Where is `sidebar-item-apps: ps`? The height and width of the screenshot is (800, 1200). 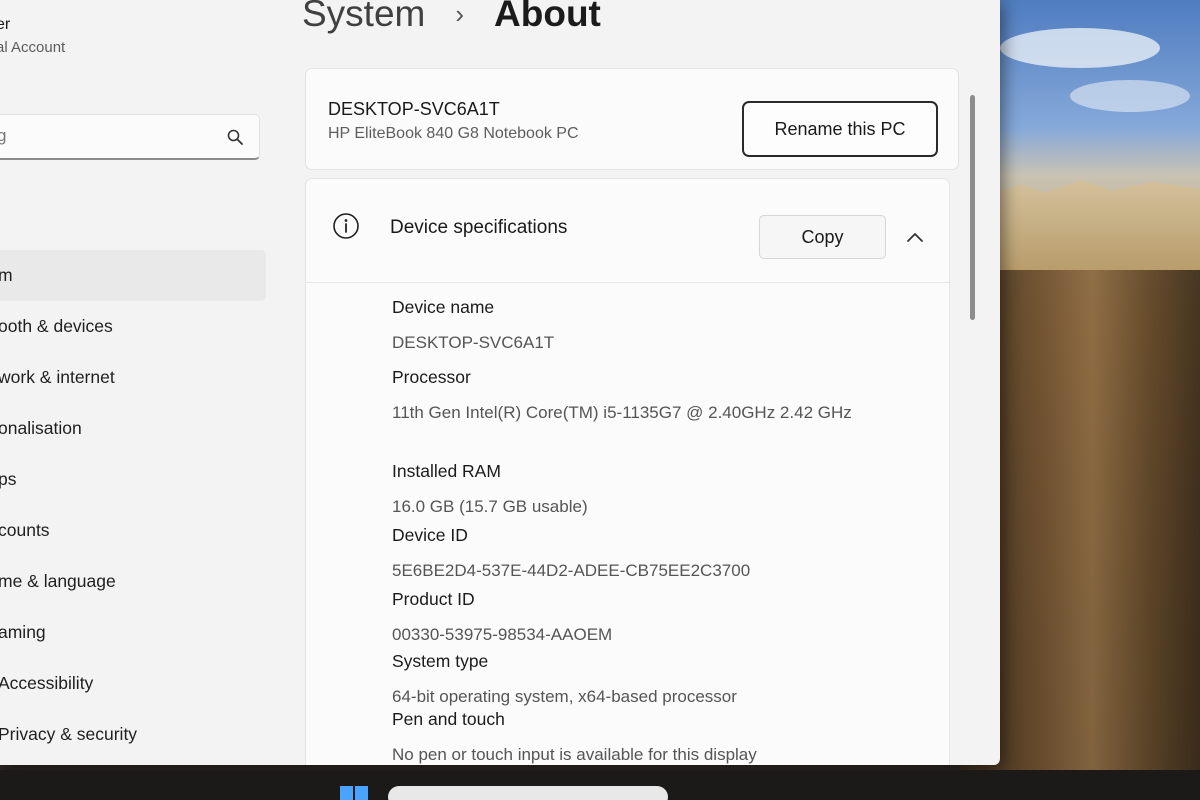 sidebar-item-apps: ps is located at coordinates (133, 479).